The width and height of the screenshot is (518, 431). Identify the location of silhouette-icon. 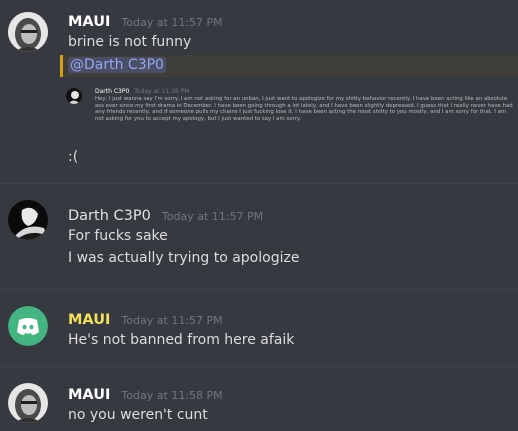
(74, 96).